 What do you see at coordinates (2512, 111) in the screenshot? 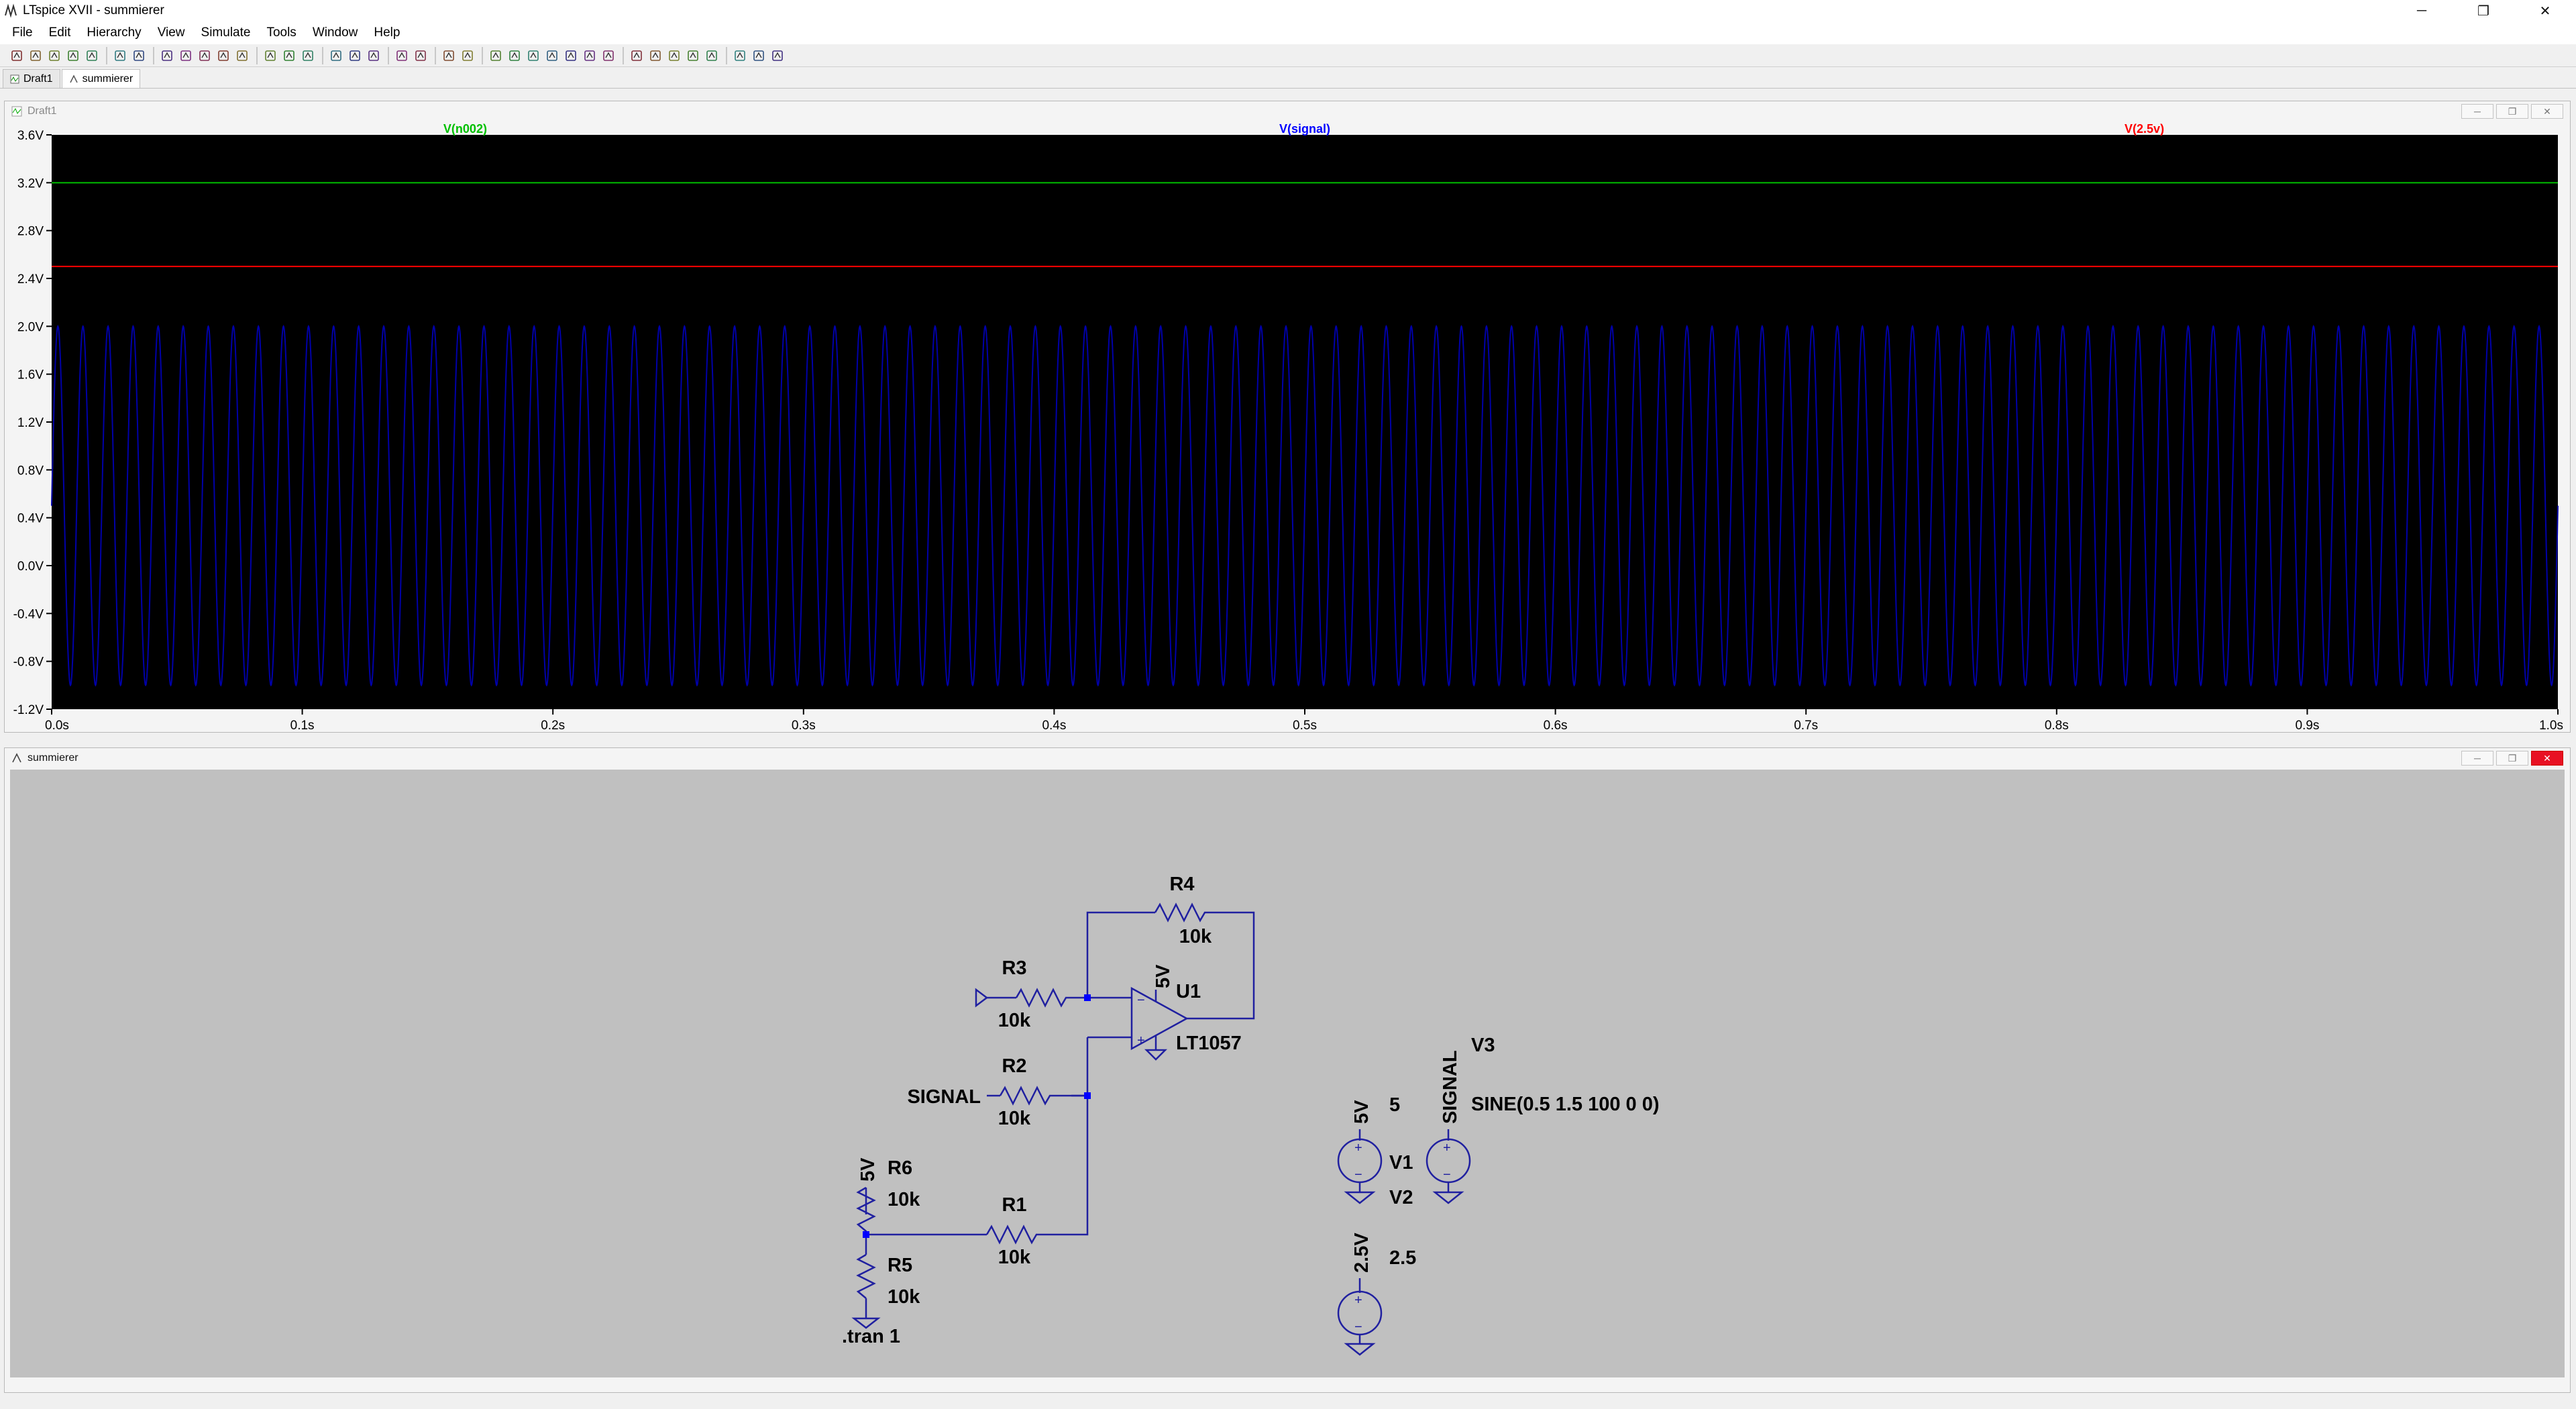
I see `waveform-restore-button: ❐` at bounding box center [2512, 111].